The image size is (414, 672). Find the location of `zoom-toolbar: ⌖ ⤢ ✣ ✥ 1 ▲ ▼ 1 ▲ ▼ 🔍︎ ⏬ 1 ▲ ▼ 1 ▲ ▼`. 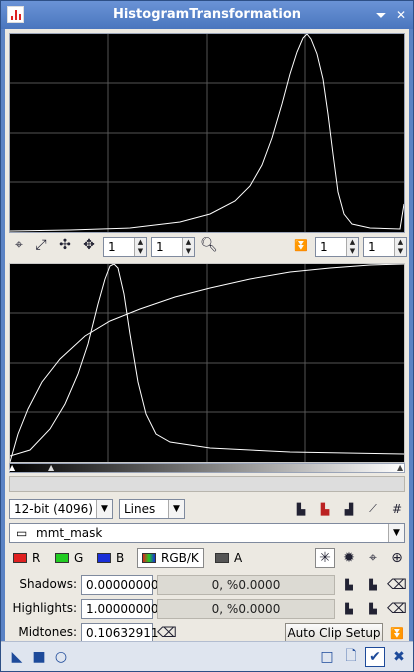

zoom-toolbar: ⌖ ⤢ ✣ ✥ 1 ▲ ▼ 1 ▲ ▼ 🔍︎ ⏬ 1 ▲ ▼ 1 ▲ ▼ is located at coordinates (207, 247).